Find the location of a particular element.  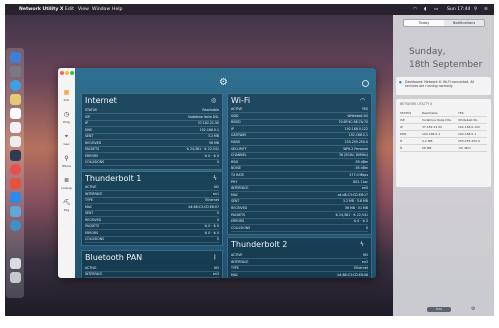

table-row: TYPE Ethernet is located at coordinates (152, 201).